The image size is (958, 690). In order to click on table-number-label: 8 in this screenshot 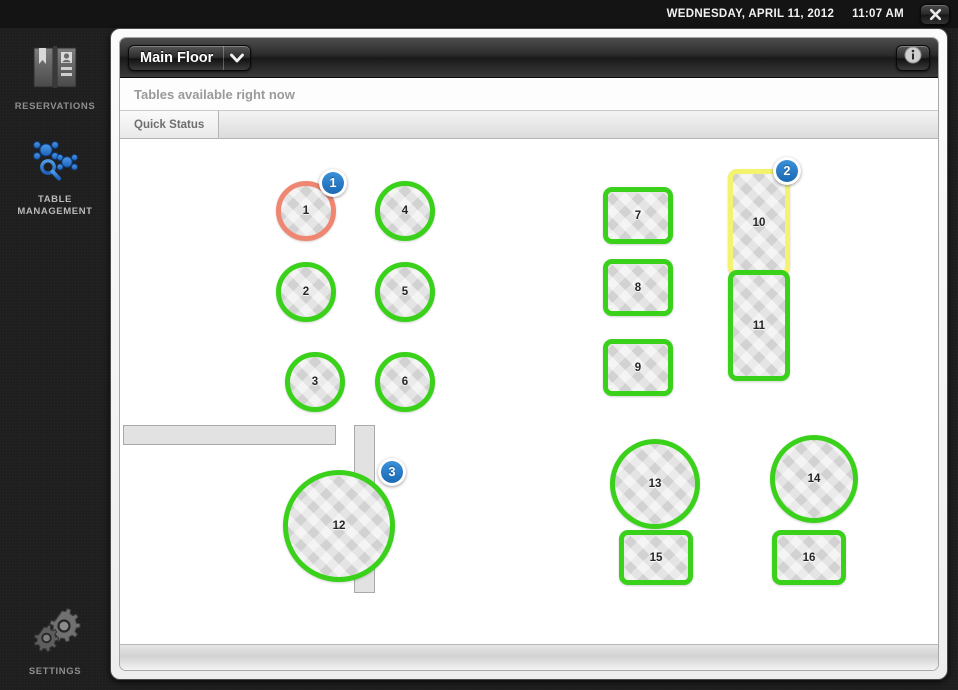, I will do `click(638, 287)`.